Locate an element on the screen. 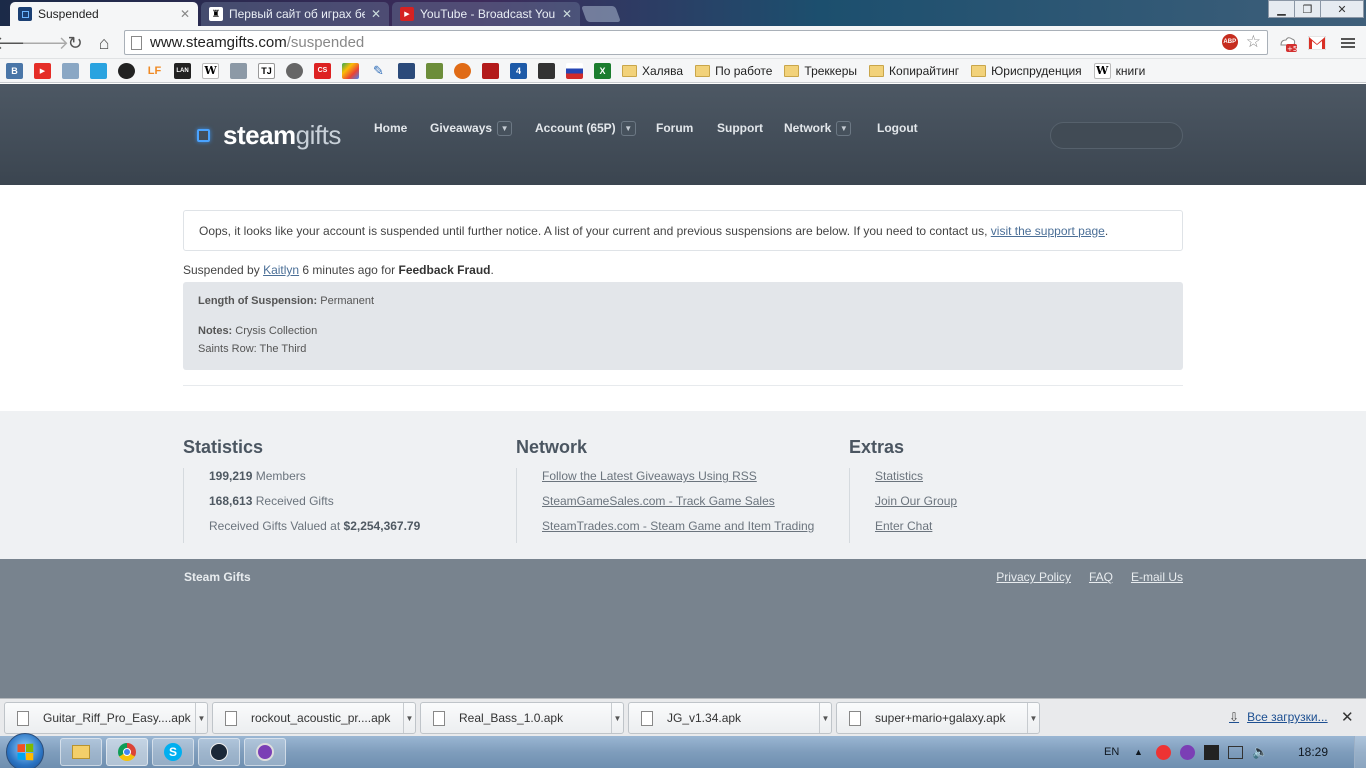 The height and width of the screenshot is (768, 1366). search-input is located at coordinates (1116, 135).